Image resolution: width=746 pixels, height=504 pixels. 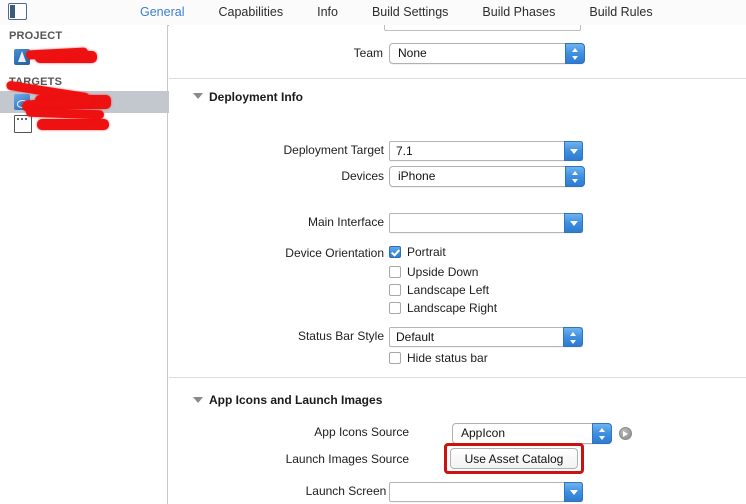 I want to click on target-tests-icon, so click(x=23, y=124).